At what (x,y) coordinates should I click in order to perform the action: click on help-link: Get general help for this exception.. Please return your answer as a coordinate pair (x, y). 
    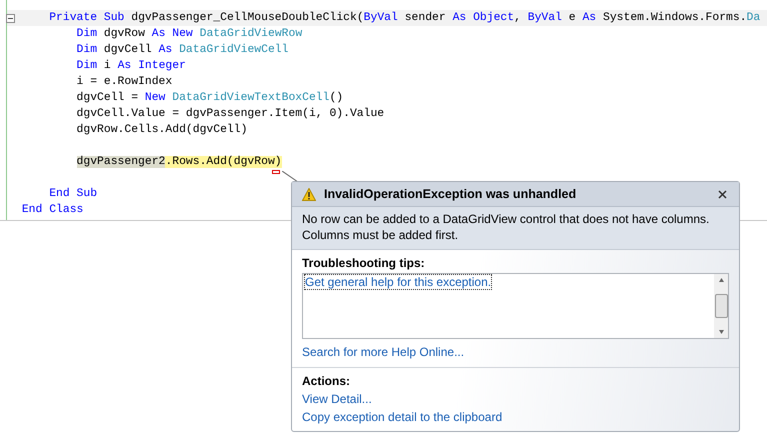
    Looking at the image, I should click on (398, 282).